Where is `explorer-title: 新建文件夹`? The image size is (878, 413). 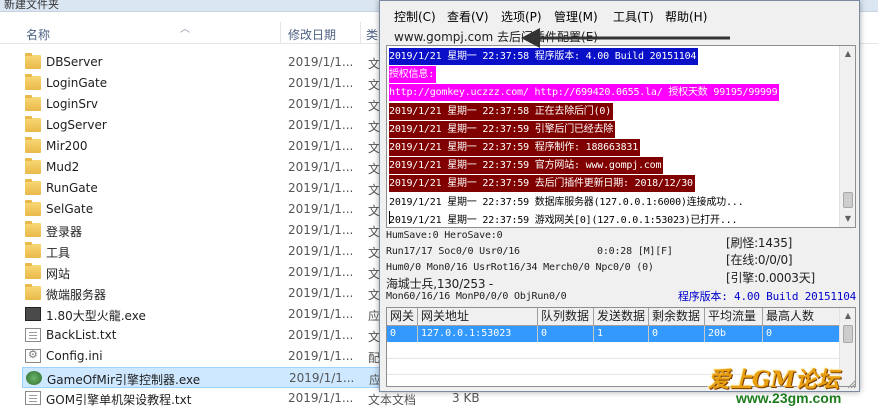
explorer-title: 新建文件夹 is located at coordinates (31, 5).